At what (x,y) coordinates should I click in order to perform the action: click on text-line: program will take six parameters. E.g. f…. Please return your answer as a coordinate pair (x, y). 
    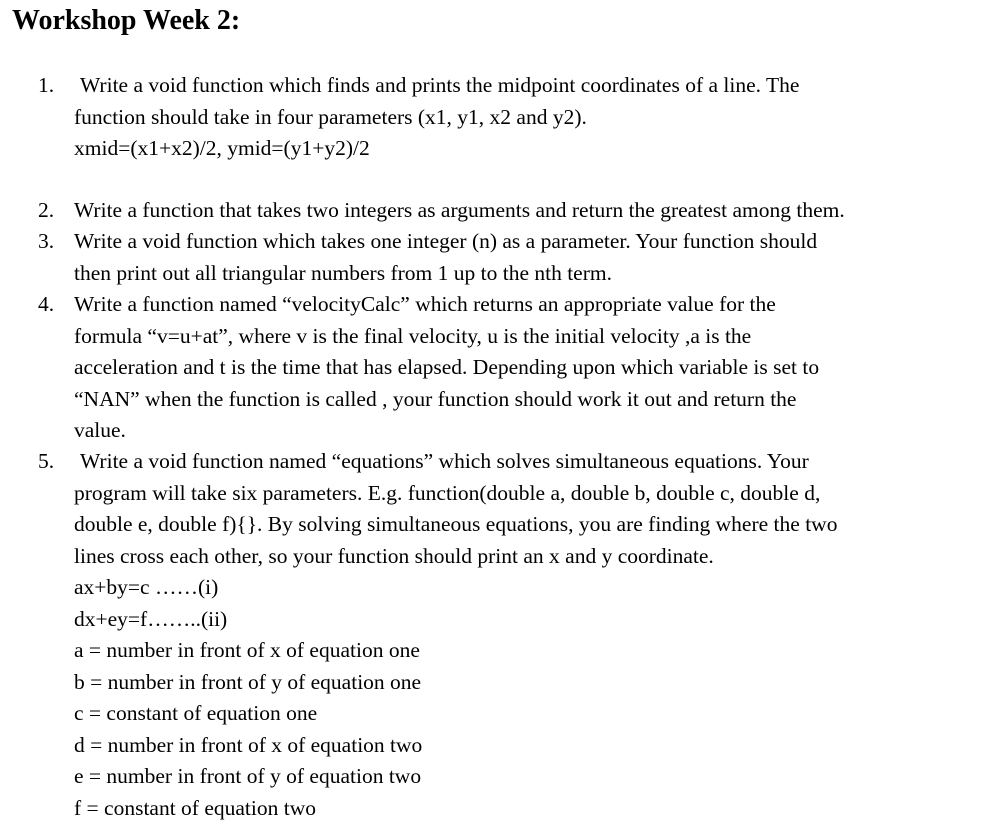
    Looking at the image, I should click on (447, 492).